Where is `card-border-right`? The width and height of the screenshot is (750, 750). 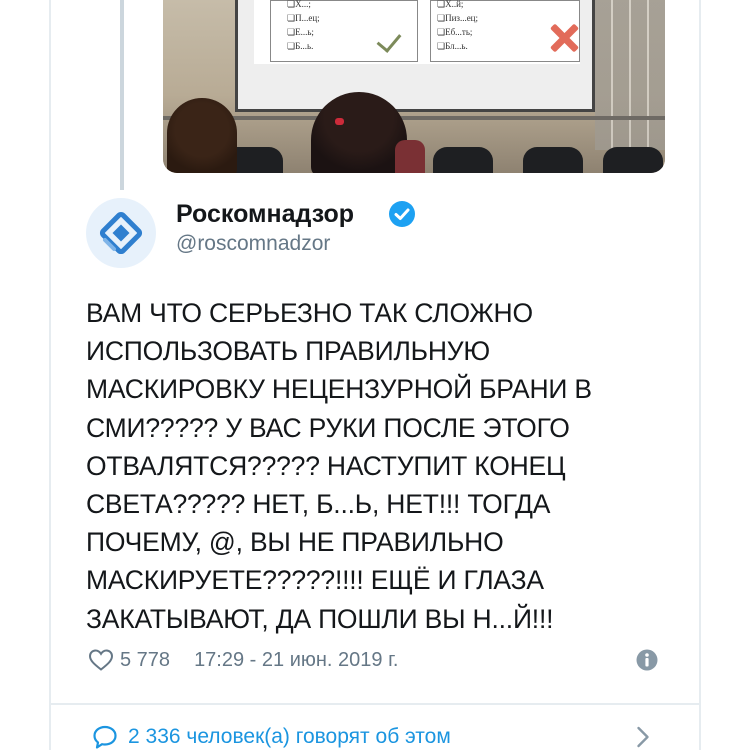 card-border-right is located at coordinates (700, 375).